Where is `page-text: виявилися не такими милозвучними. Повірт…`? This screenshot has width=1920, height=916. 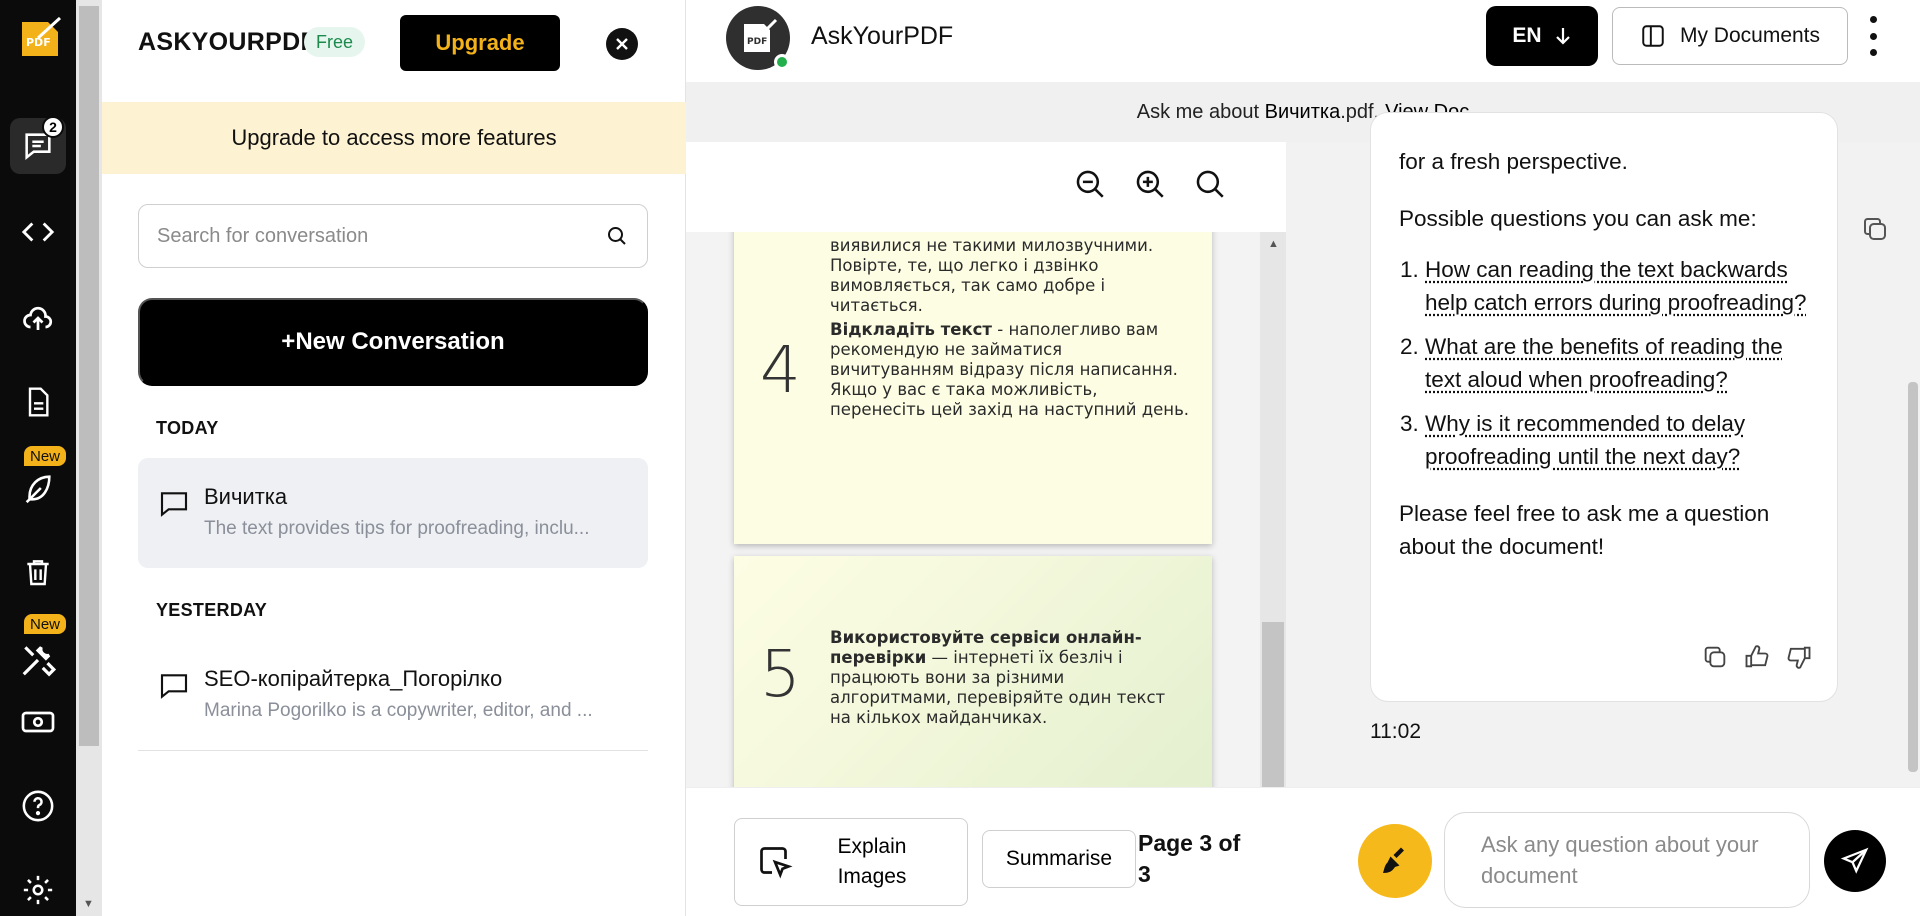
page-text: виявилися не такими милозвучними. Повірт… is located at coordinates (992, 275).